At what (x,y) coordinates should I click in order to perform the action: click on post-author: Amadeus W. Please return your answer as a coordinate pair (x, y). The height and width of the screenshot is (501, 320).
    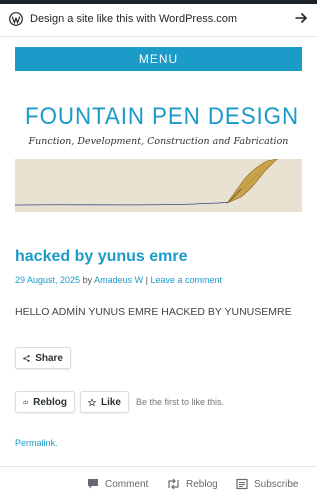
    Looking at the image, I should click on (118, 280).